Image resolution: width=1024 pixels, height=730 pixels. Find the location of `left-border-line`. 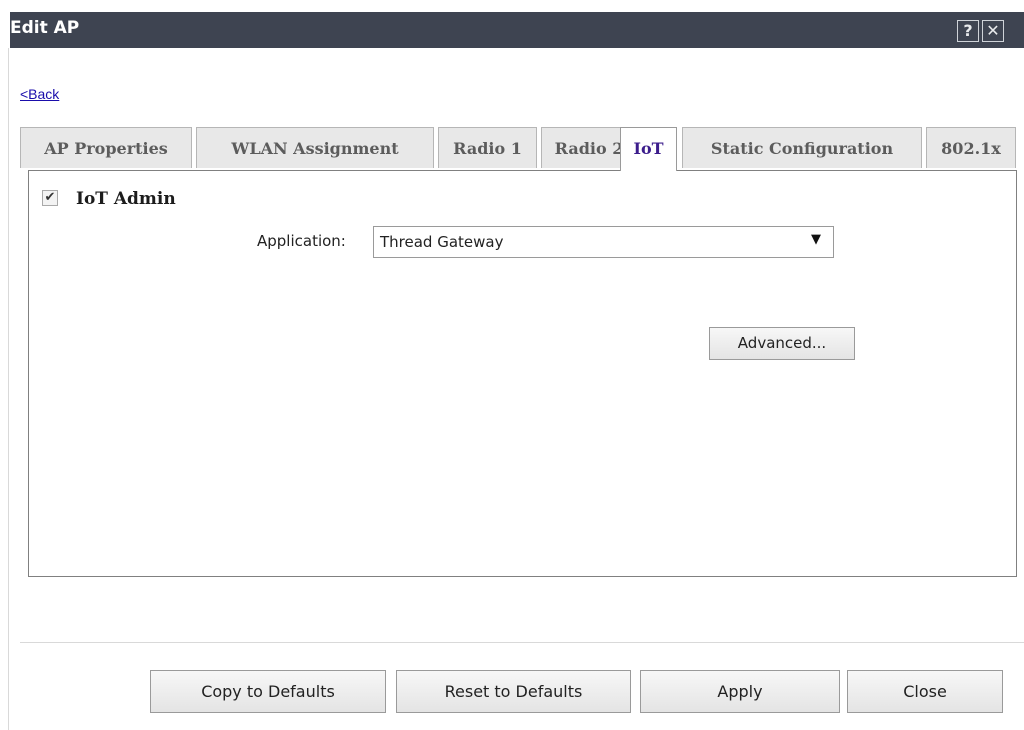

left-border-line is located at coordinates (8, 389).